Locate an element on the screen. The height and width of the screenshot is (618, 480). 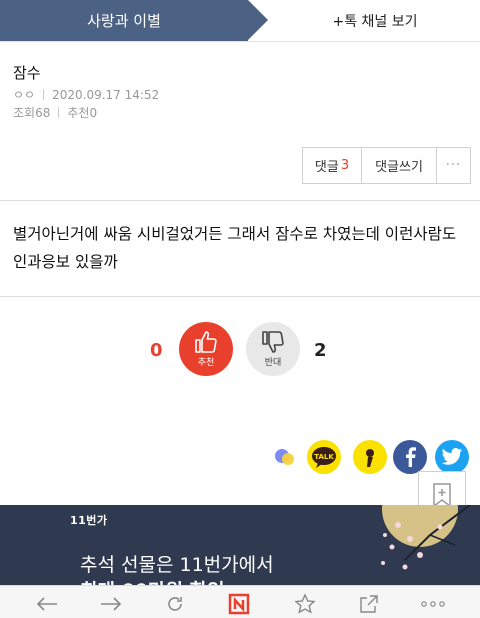
favorite-button is located at coordinates (305, 604).